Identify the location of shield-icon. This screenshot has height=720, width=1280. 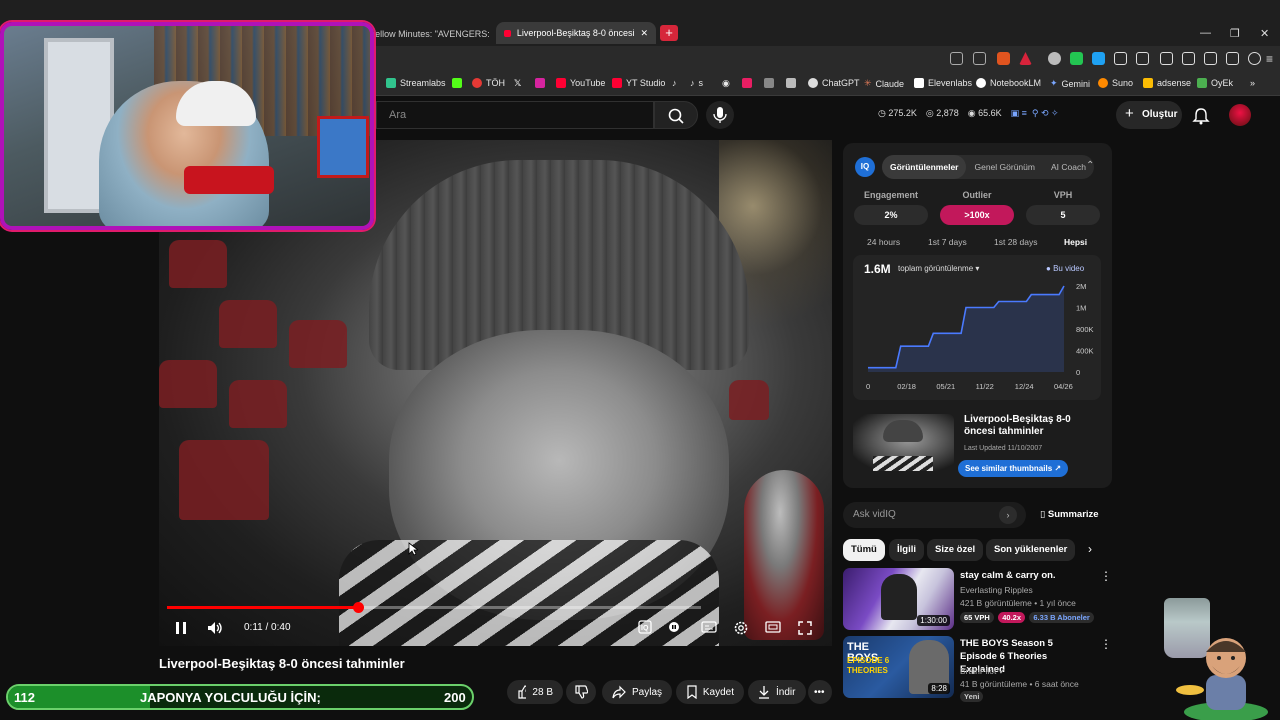
(1254, 58).